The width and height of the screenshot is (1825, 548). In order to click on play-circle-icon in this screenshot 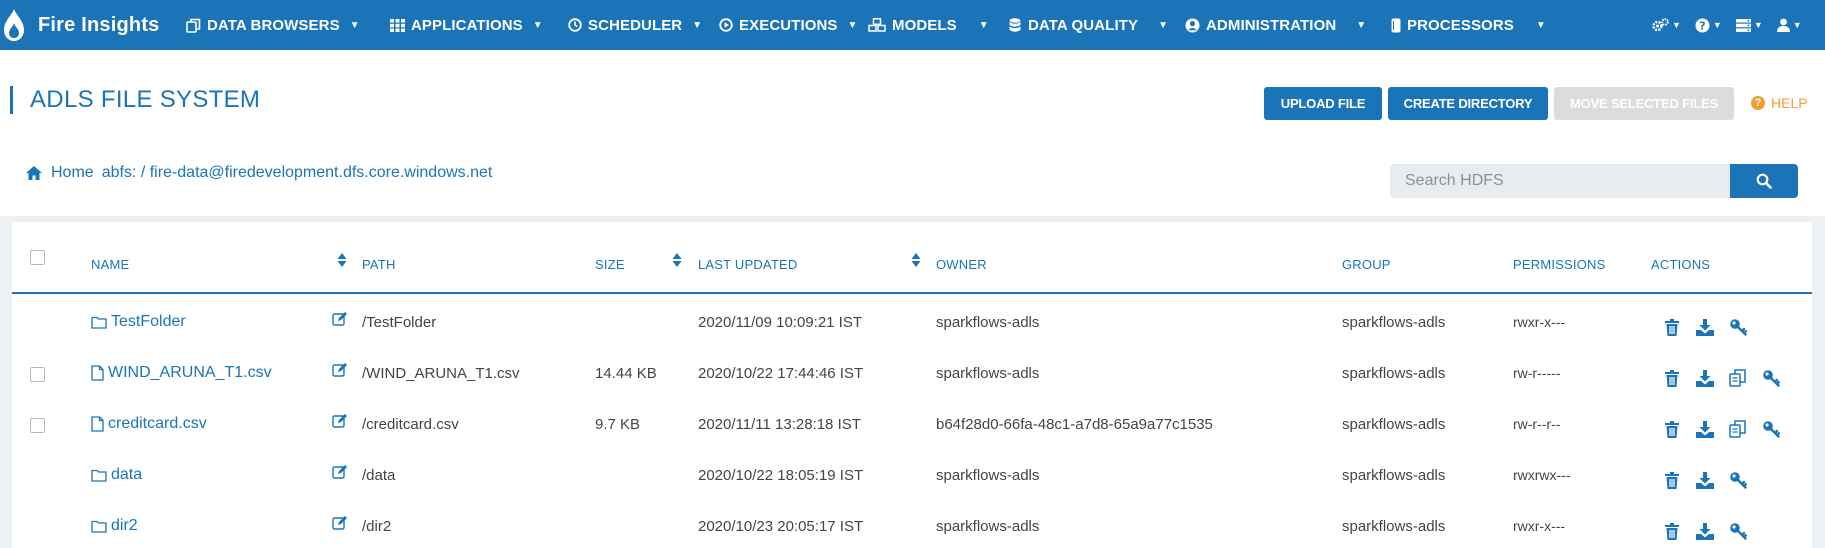, I will do `click(725, 25)`.